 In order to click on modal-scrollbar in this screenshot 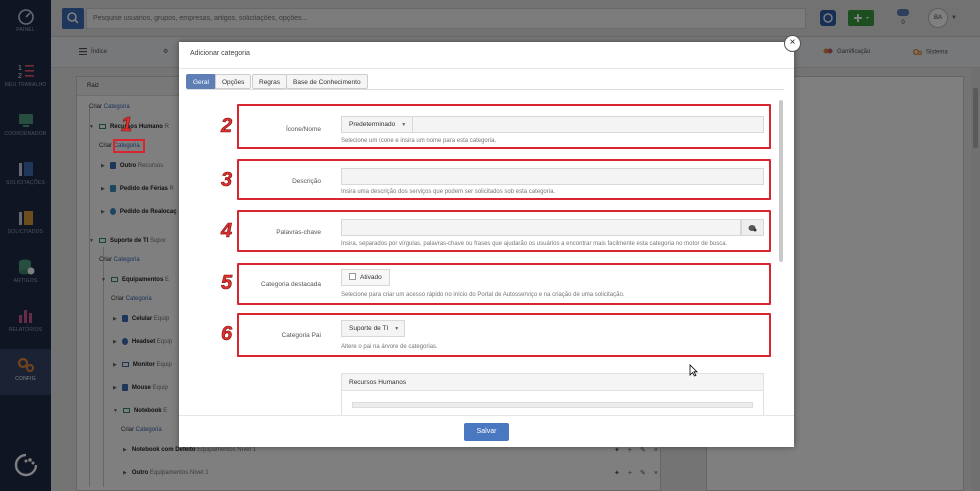, I will do `click(781, 181)`.